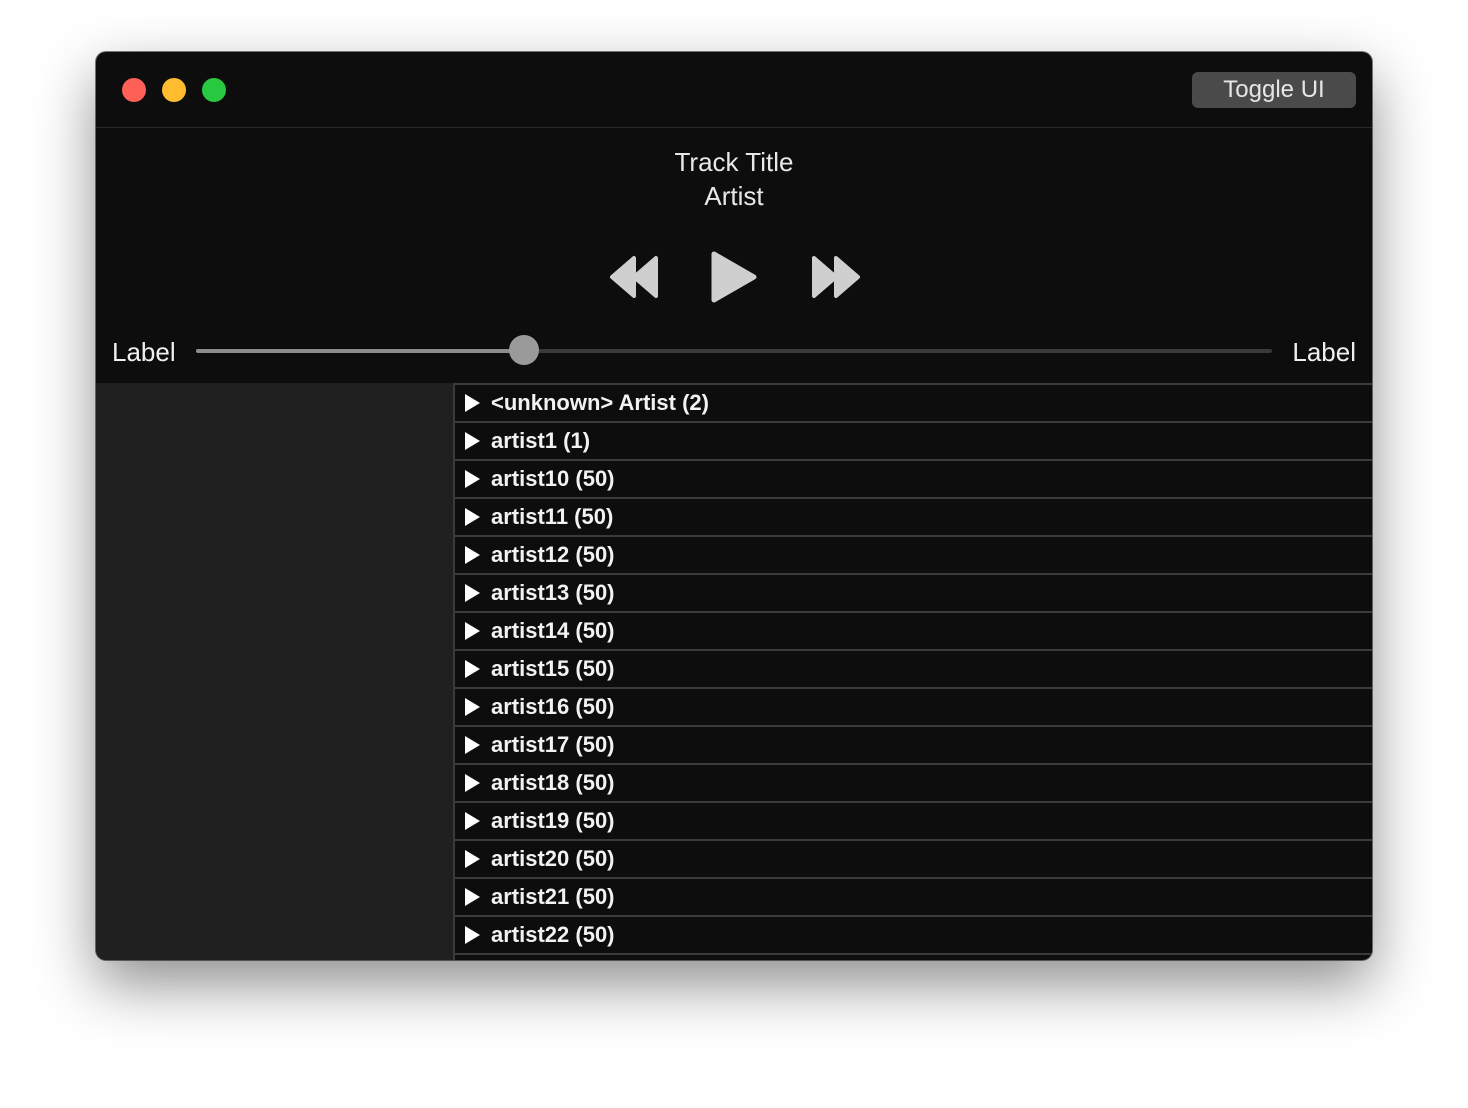 The height and width of the screenshot is (1108, 1468). What do you see at coordinates (553, 782) in the screenshot?
I see `list-item-label: artist18 (50)` at bounding box center [553, 782].